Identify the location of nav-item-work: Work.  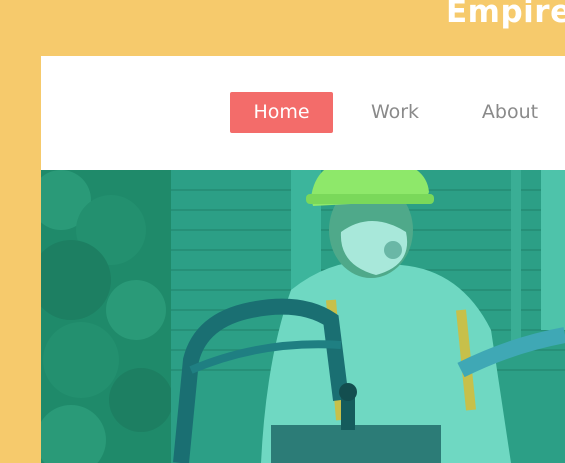
(395, 112).